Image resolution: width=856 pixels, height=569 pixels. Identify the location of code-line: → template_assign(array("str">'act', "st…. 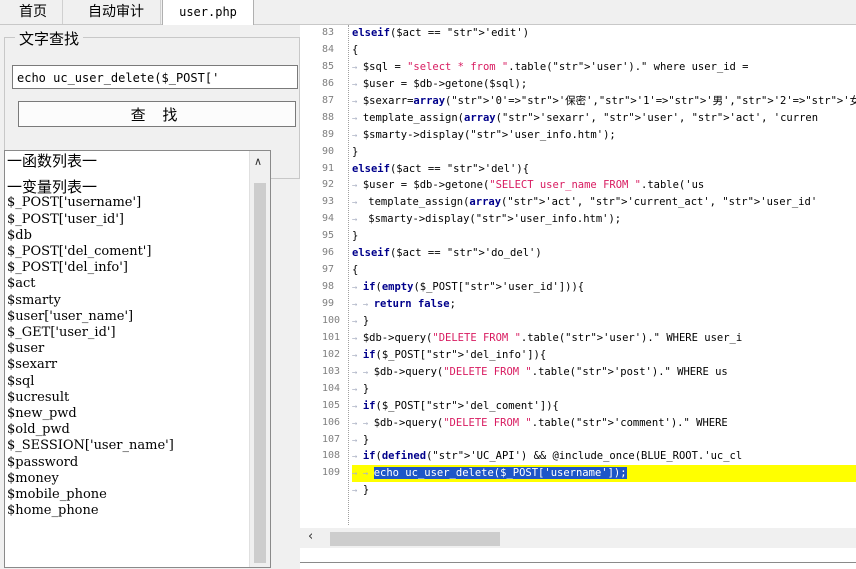
(604, 202).